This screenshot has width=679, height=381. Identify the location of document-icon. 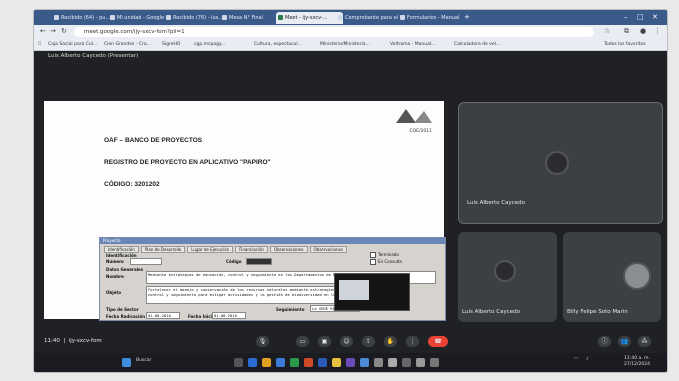
(340, 17).